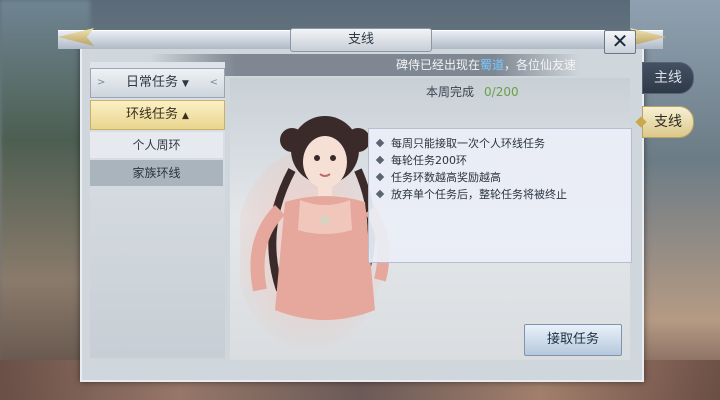 The height and width of the screenshot is (400, 720). What do you see at coordinates (664, 122) in the screenshot?
I see `tab-side-quest: 支线` at bounding box center [664, 122].